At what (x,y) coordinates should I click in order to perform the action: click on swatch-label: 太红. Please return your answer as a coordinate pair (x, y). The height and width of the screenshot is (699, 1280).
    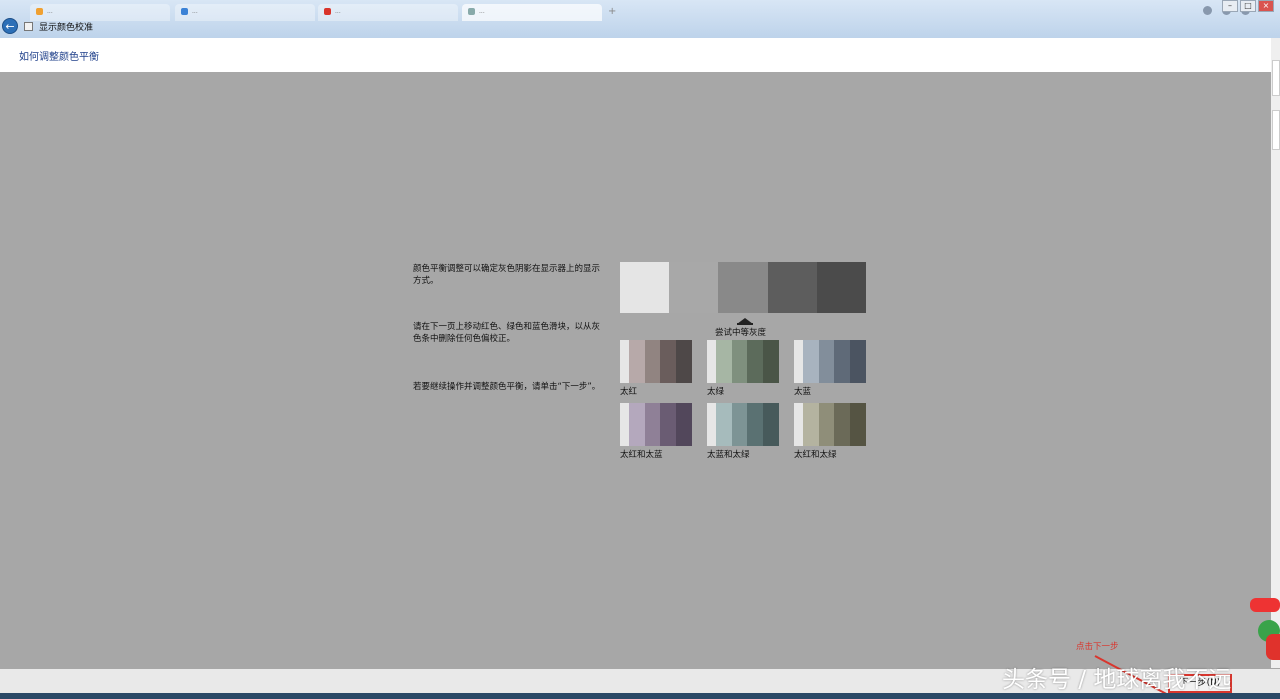
    Looking at the image, I should click on (629, 392).